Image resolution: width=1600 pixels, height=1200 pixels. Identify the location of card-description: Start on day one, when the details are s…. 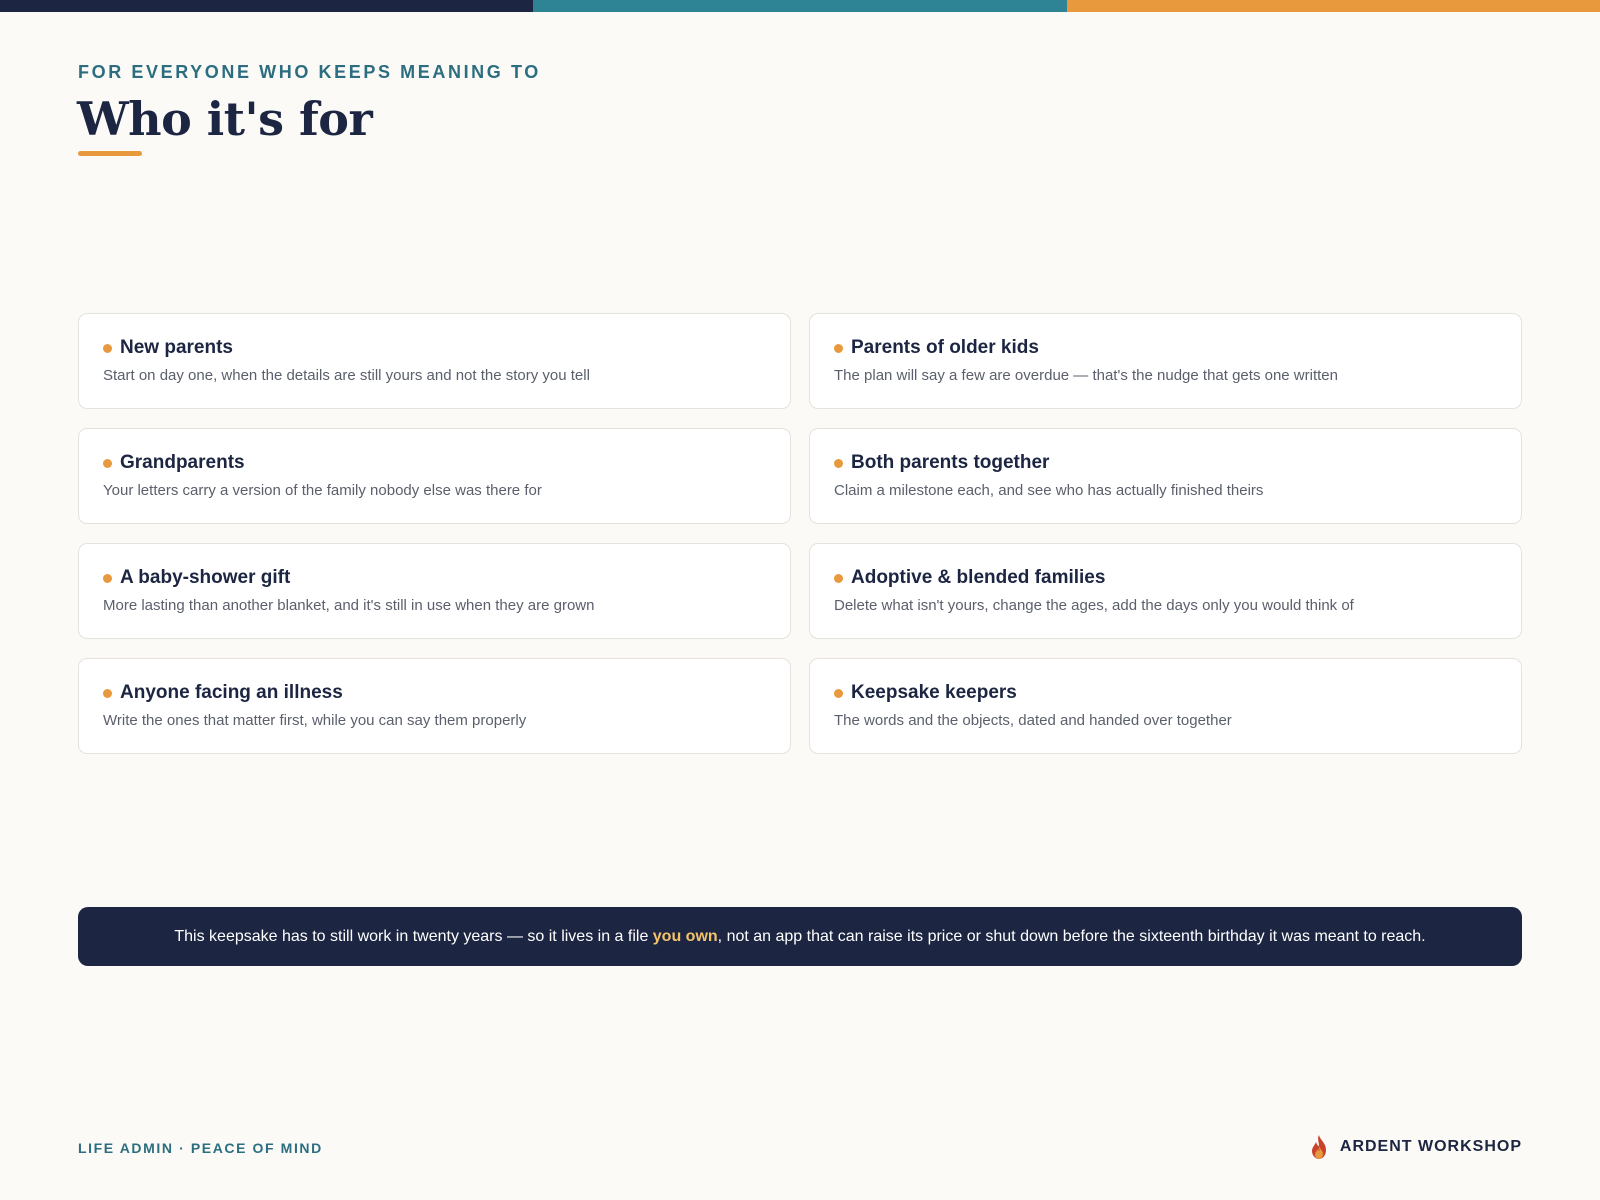
(346, 375).